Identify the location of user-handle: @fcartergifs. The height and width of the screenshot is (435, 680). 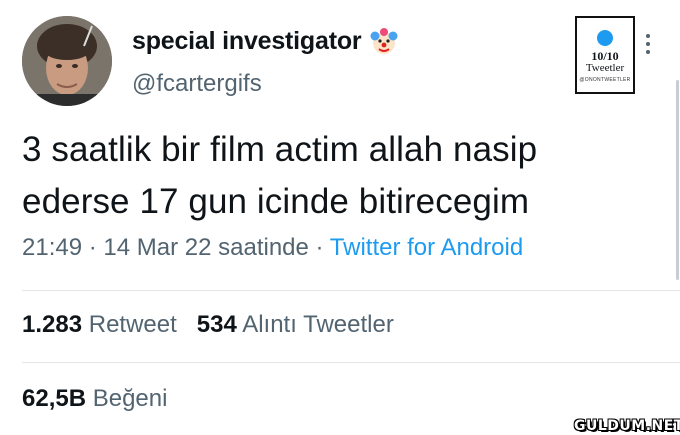
(197, 84).